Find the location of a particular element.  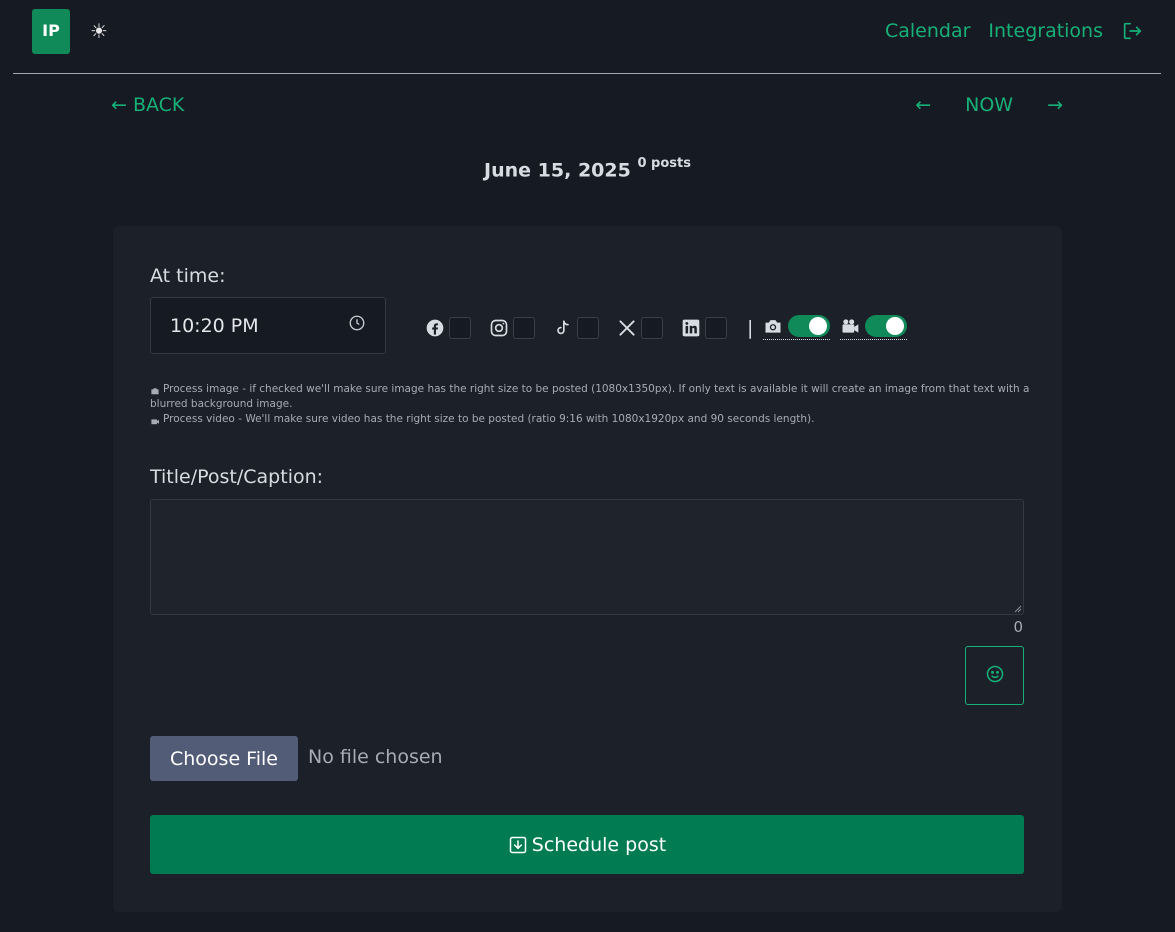

process-image-switch is located at coordinates (809, 326).